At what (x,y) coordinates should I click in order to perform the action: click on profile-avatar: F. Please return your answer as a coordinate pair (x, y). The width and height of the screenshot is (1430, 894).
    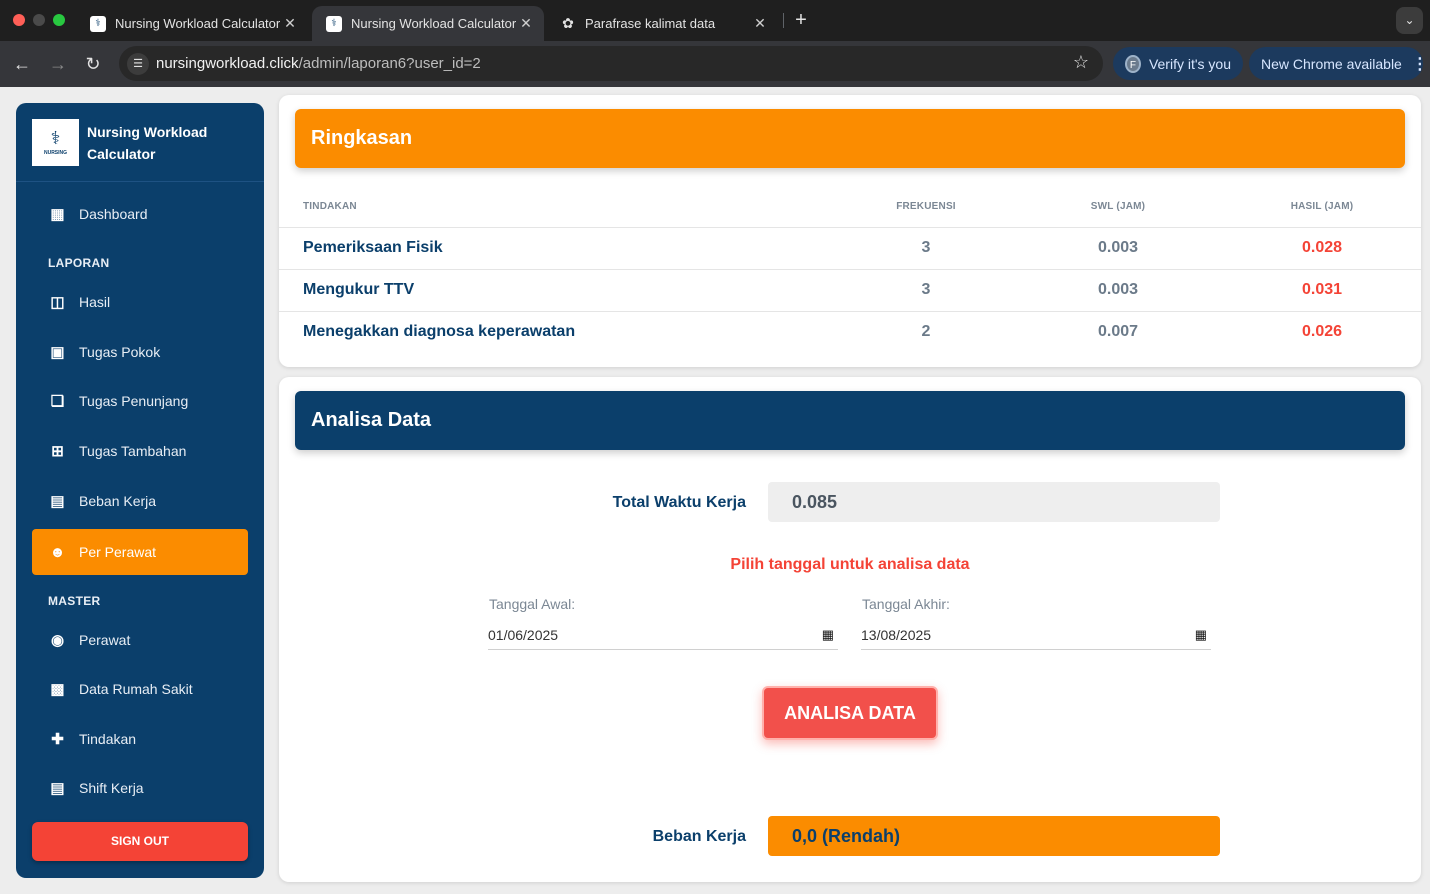
    Looking at the image, I should click on (1133, 63).